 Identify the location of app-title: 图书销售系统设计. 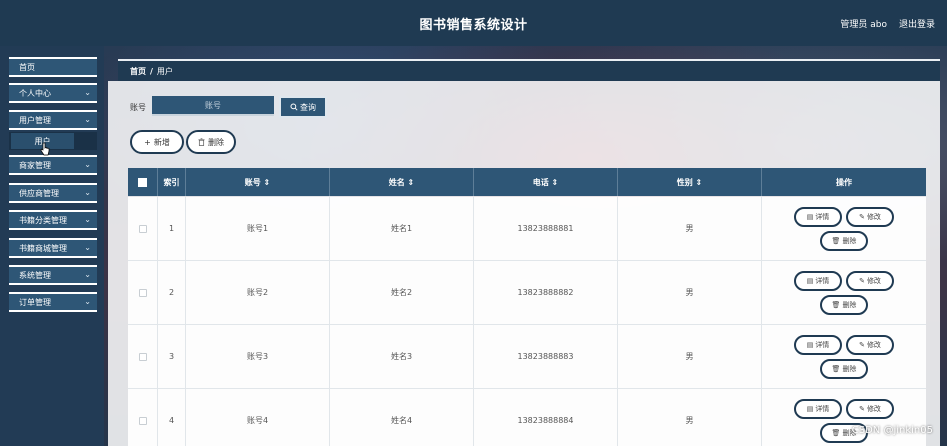
(473, 25).